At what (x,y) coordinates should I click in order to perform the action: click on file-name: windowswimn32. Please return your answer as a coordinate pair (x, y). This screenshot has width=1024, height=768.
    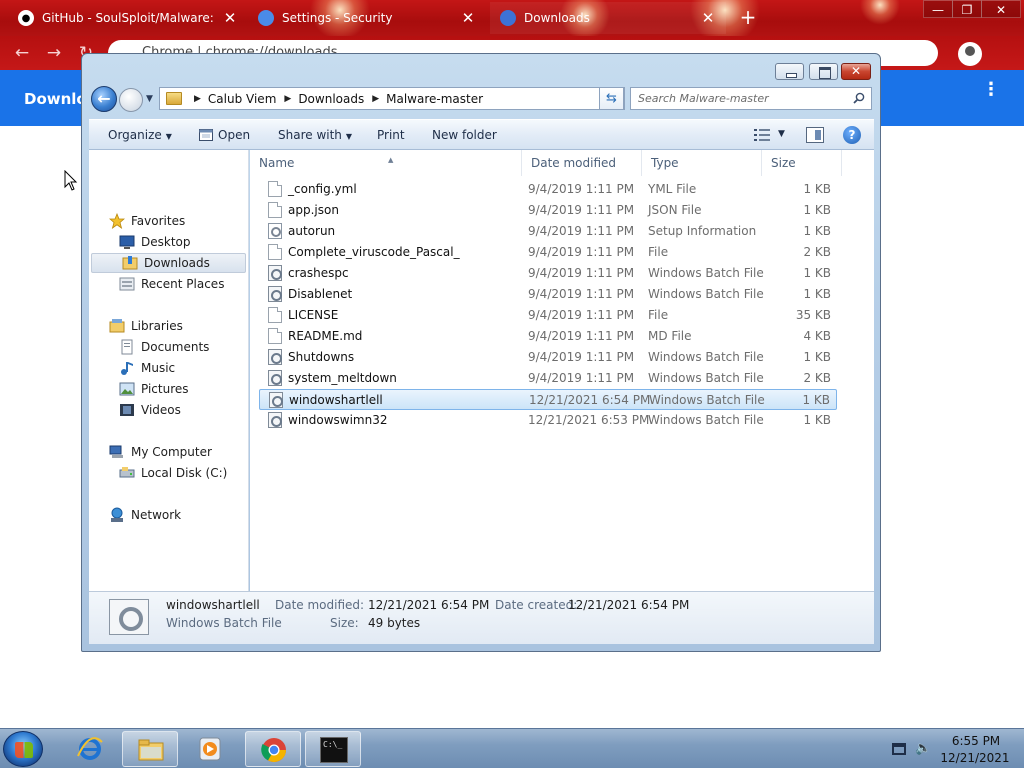
    Looking at the image, I should click on (338, 420).